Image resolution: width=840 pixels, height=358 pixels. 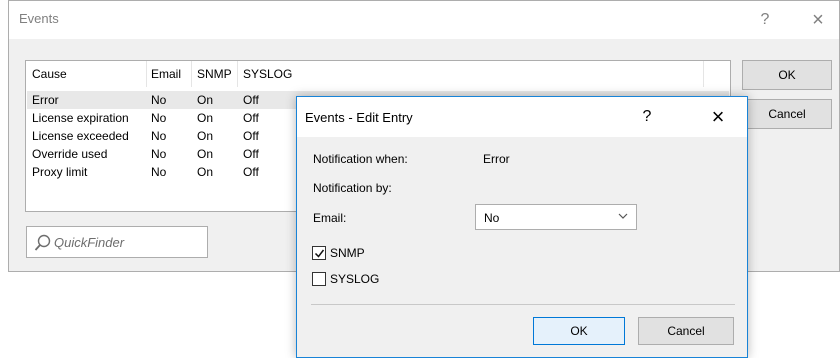 I want to click on events-window-title: Events, so click(x=39, y=18).